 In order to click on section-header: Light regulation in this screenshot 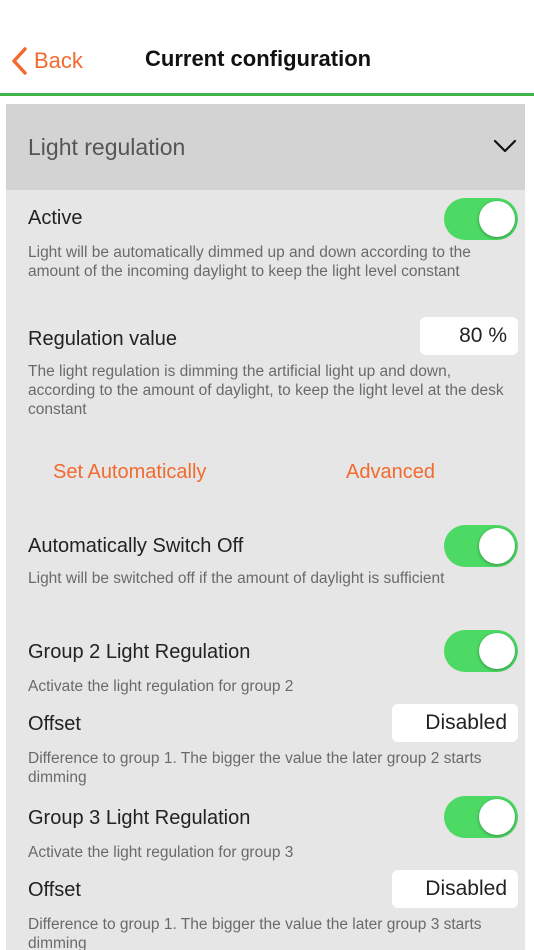, I will do `click(265, 147)`.